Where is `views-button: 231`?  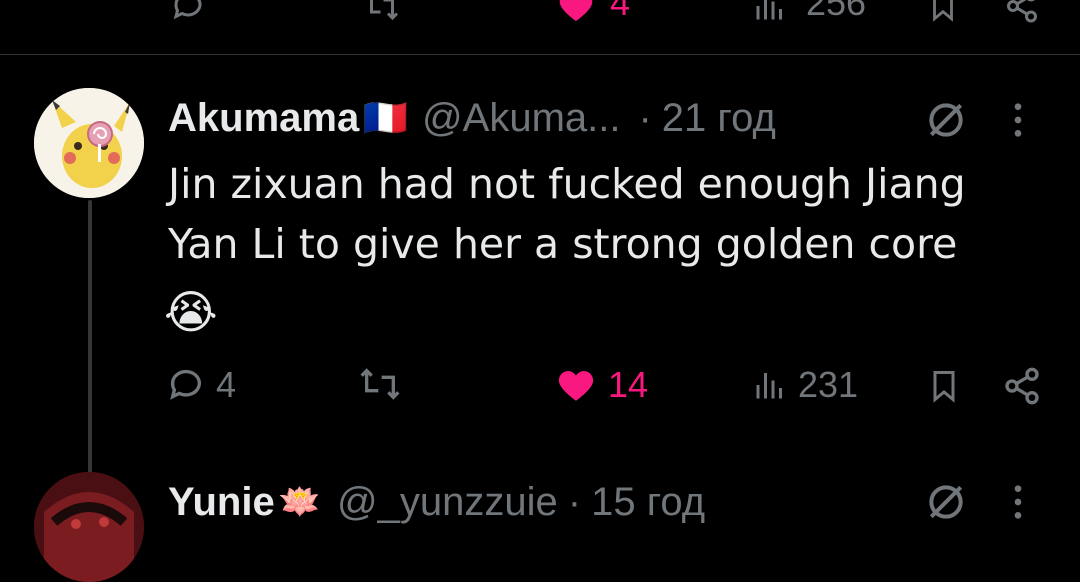
views-button: 231 is located at coordinates (805, 385).